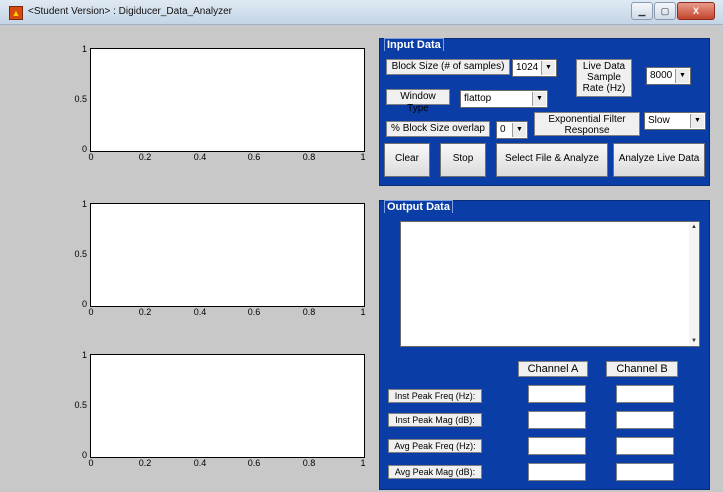 The height and width of the screenshot is (492, 723). Describe the element at coordinates (696, 11) in the screenshot. I see `close-button: X` at that location.